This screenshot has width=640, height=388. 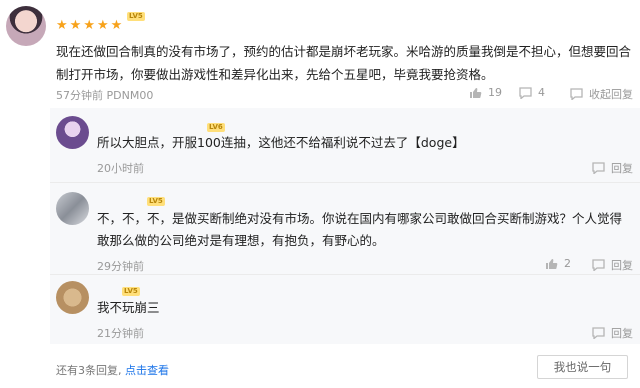 What do you see at coordinates (147, 370) in the screenshot?
I see `view-more-link: 点击查看` at bounding box center [147, 370].